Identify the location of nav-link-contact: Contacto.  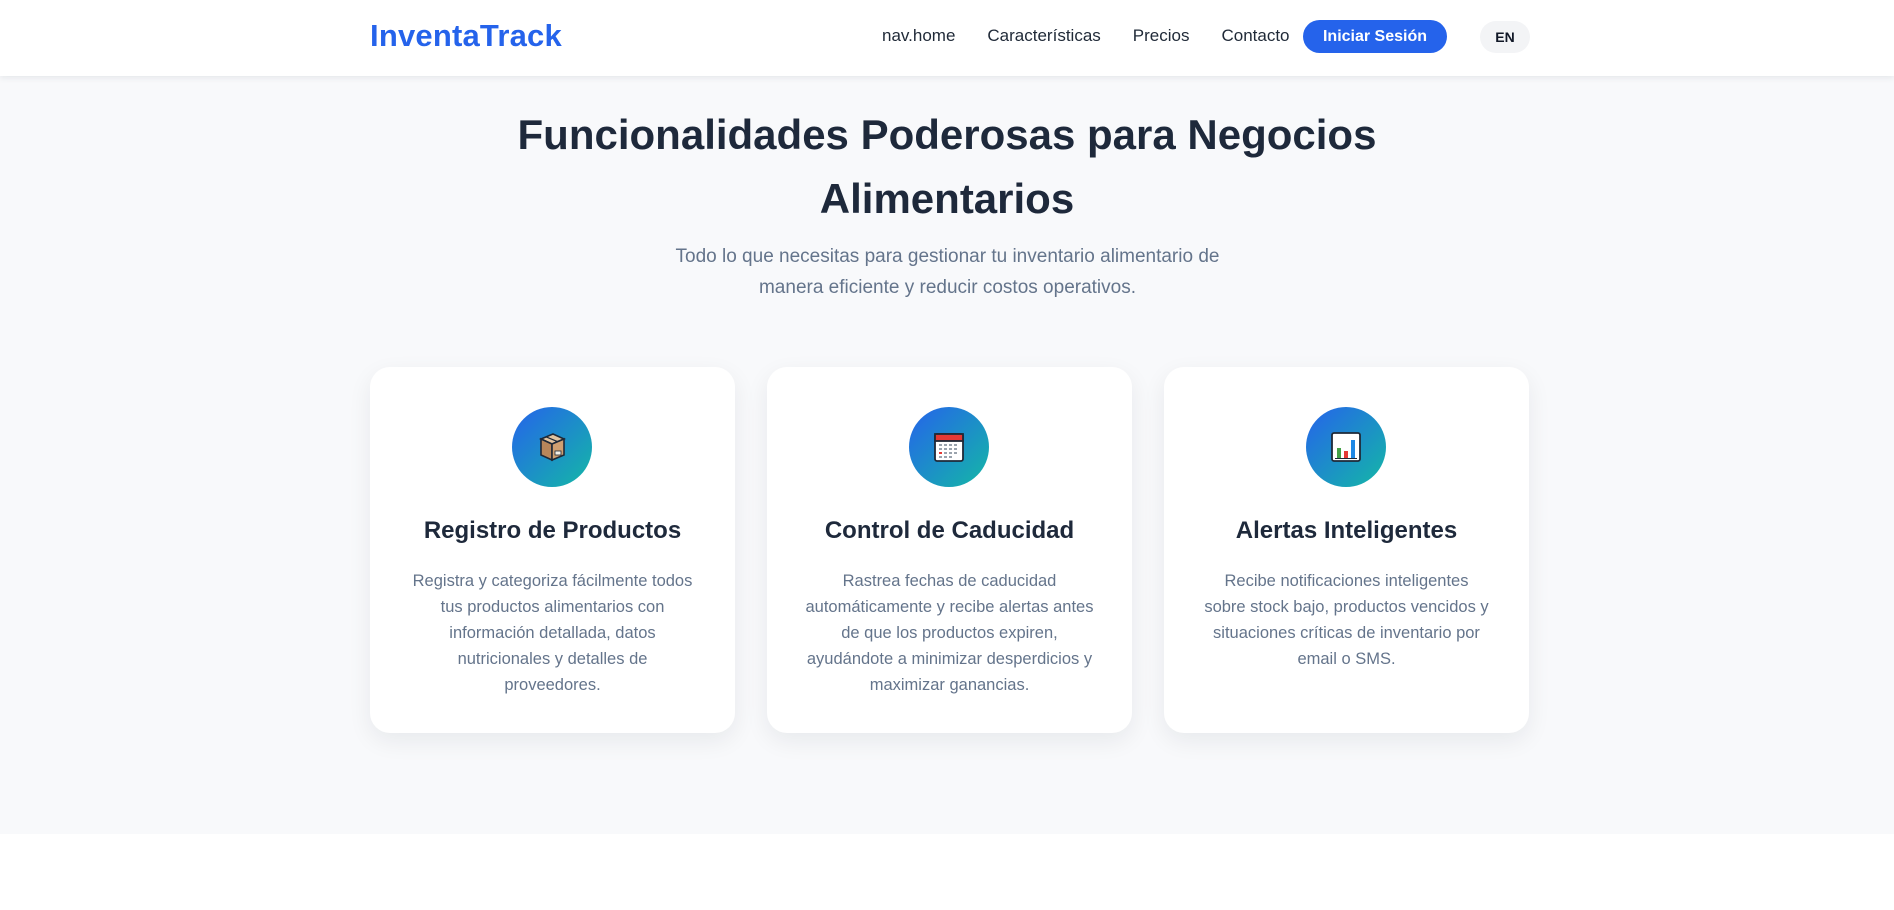
(1255, 36).